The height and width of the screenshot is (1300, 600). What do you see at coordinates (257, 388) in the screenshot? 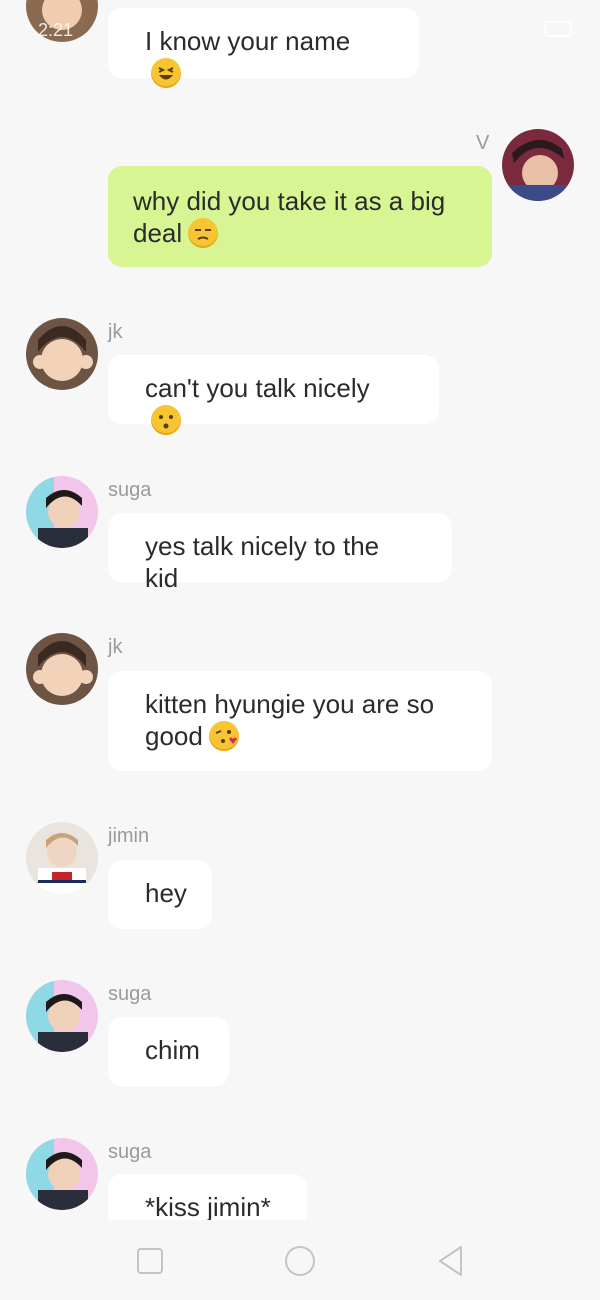
I see `message-text: can't you talk nicely` at bounding box center [257, 388].